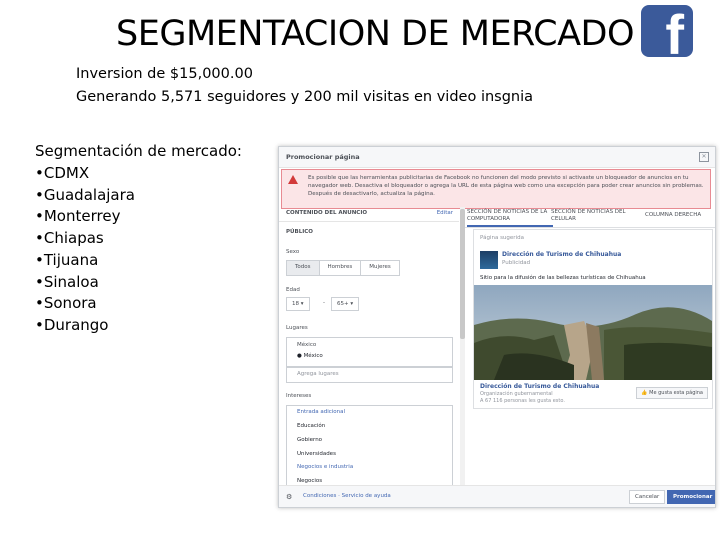  Describe the element at coordinates (310, 356) in the screenshot. I see `location-item: ● México` at that location.